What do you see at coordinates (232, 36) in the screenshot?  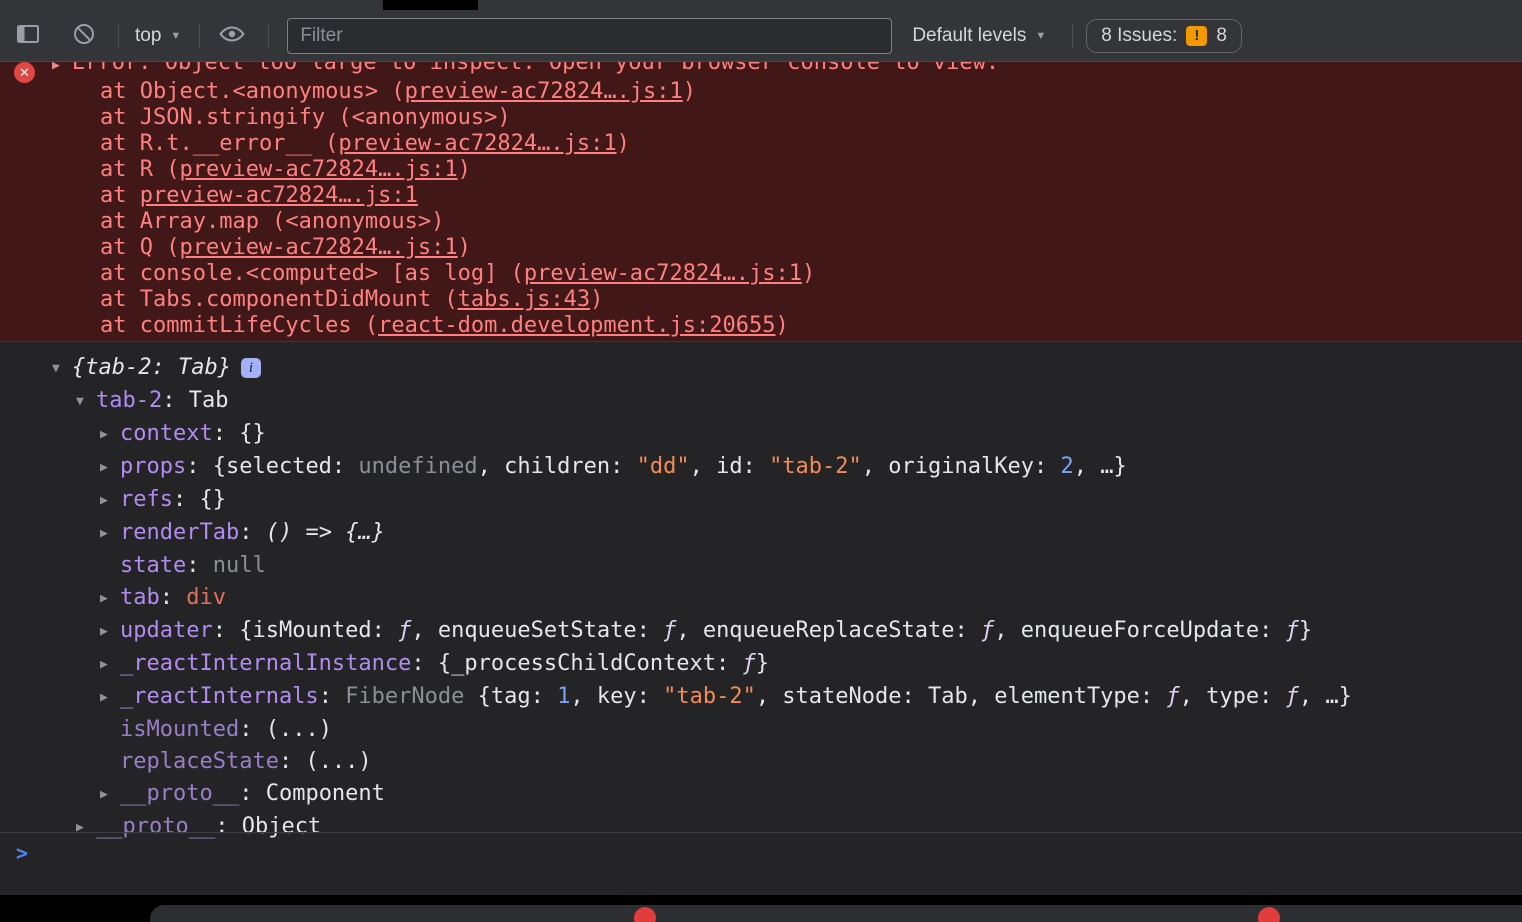 I see `live-expression-button` at bounding box center [232, 36].